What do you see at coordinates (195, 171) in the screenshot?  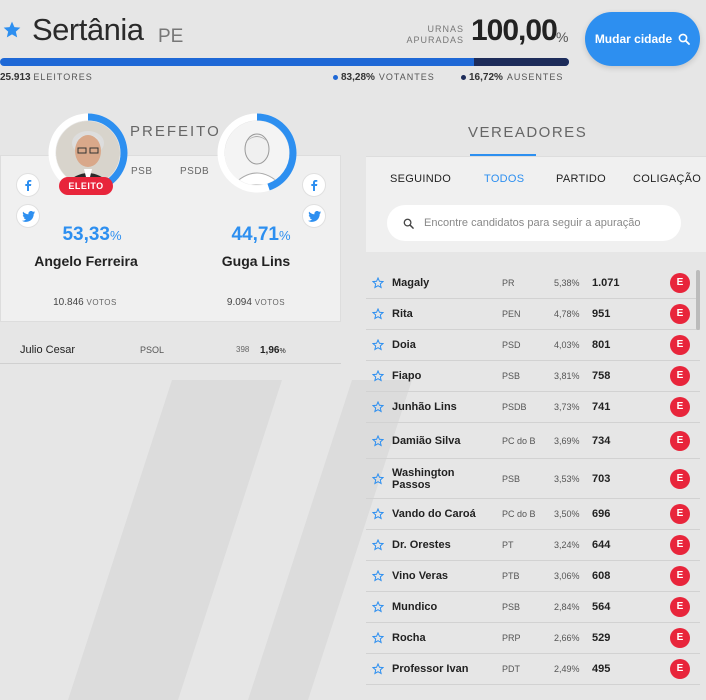 I see `candidate-party-2: PSDB` at bounding box center [195, 171].